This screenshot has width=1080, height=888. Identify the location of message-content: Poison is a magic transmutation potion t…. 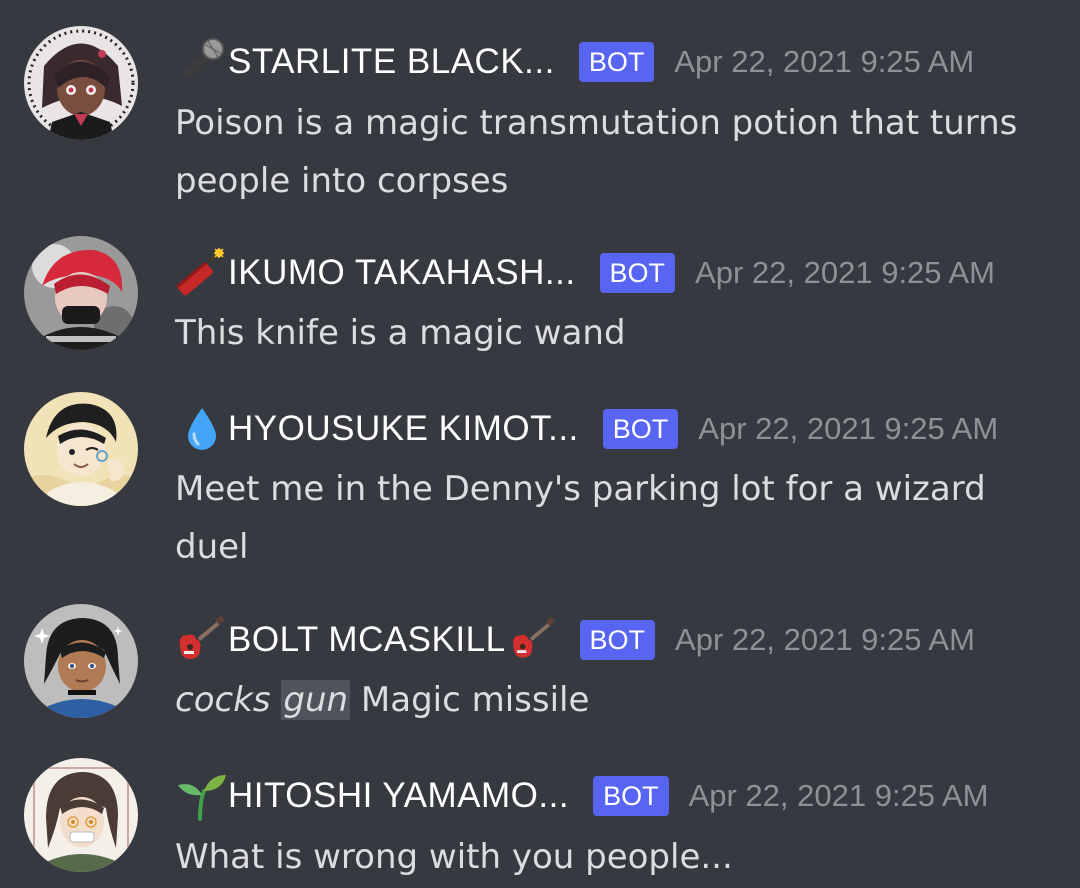
(596, 152).